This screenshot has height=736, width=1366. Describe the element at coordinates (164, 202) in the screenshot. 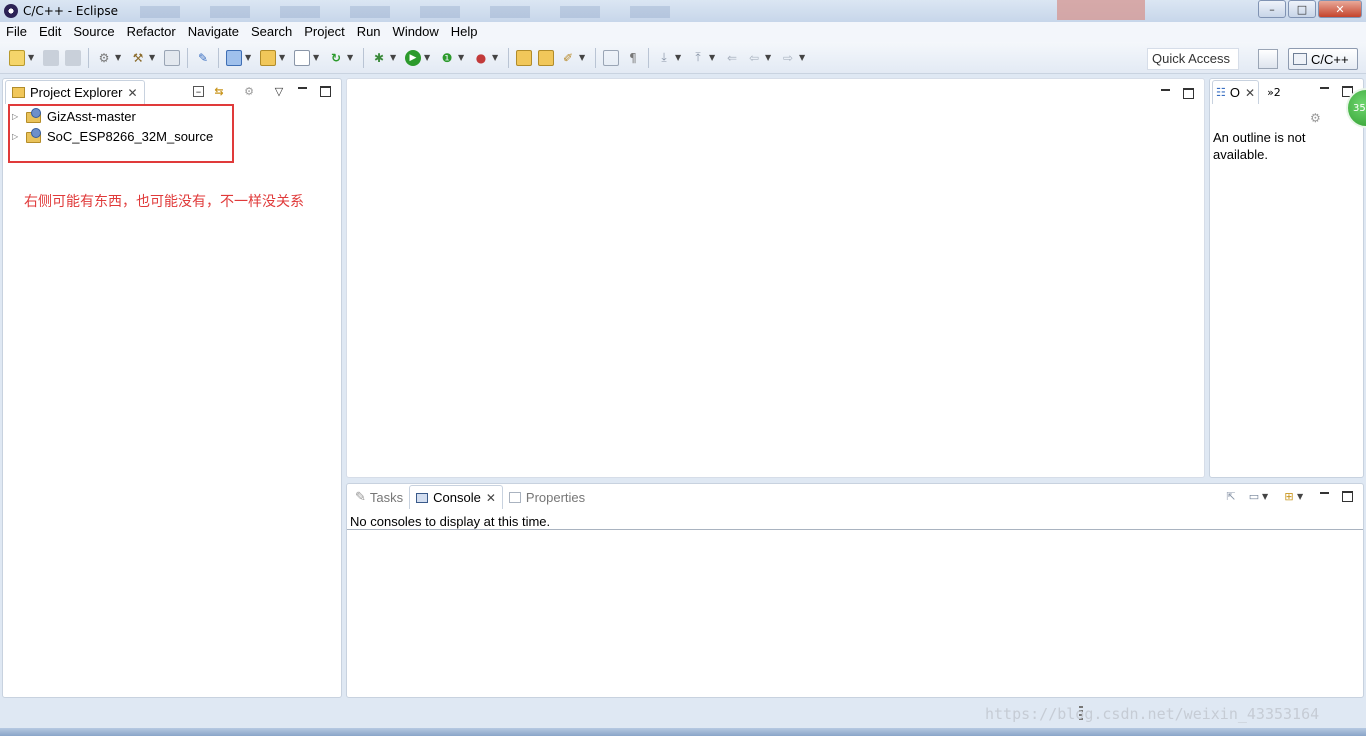

I see `annotation-text: 右侧可能有东西，也可能没有，不一样没关系` at that location.